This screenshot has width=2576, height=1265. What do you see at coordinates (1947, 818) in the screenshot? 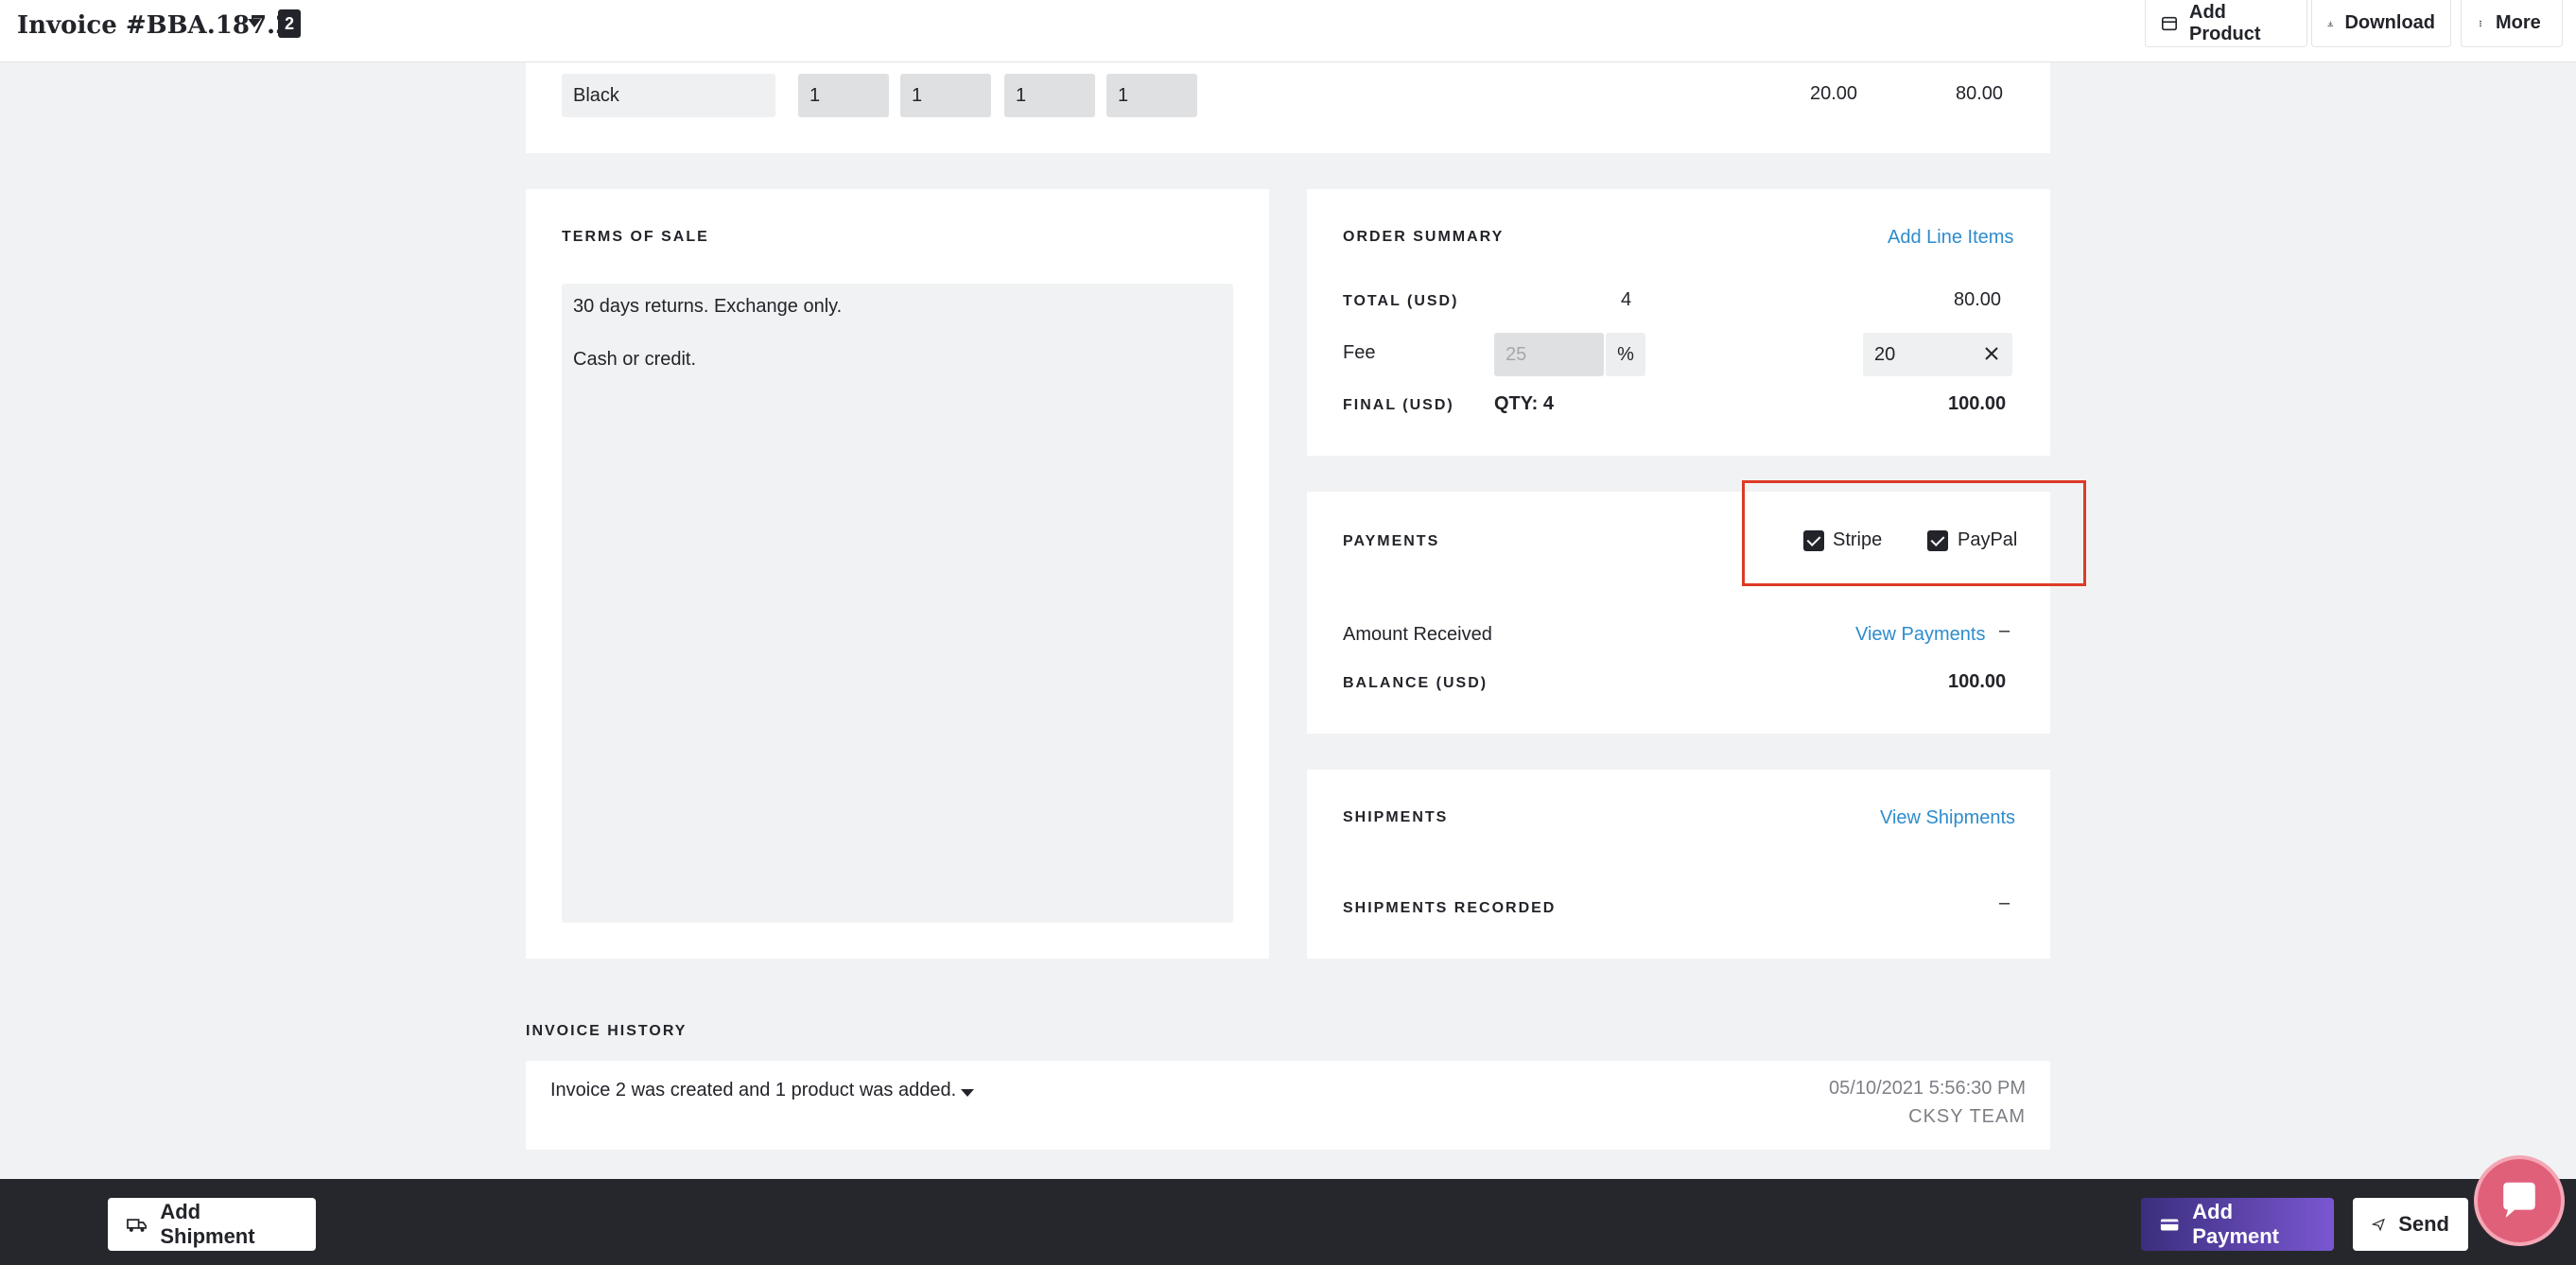
I see `view-shipments-link: View Shipments` at bounding box center [1947, 818].